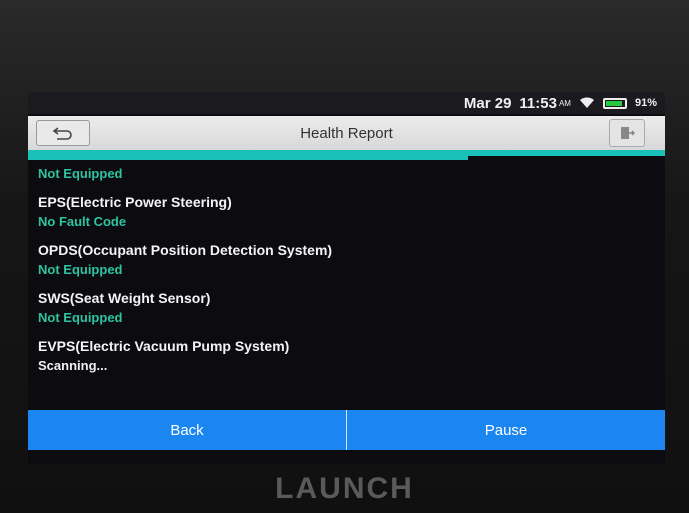 This screenshot has height=513, width=689. I want to click on back-arrow-icon, so click(62, 133).